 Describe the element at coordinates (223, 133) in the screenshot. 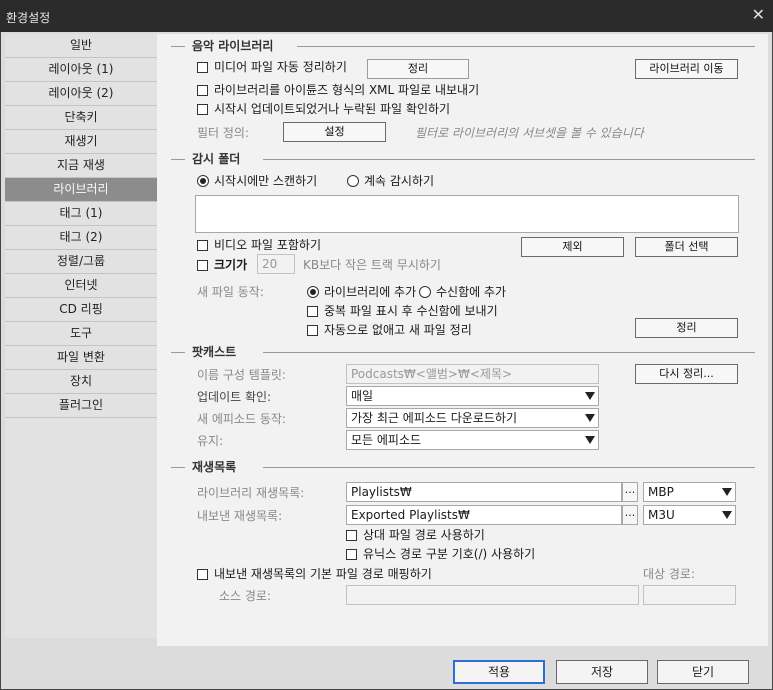

I see `filter-label: 필터 정의:` at that location.